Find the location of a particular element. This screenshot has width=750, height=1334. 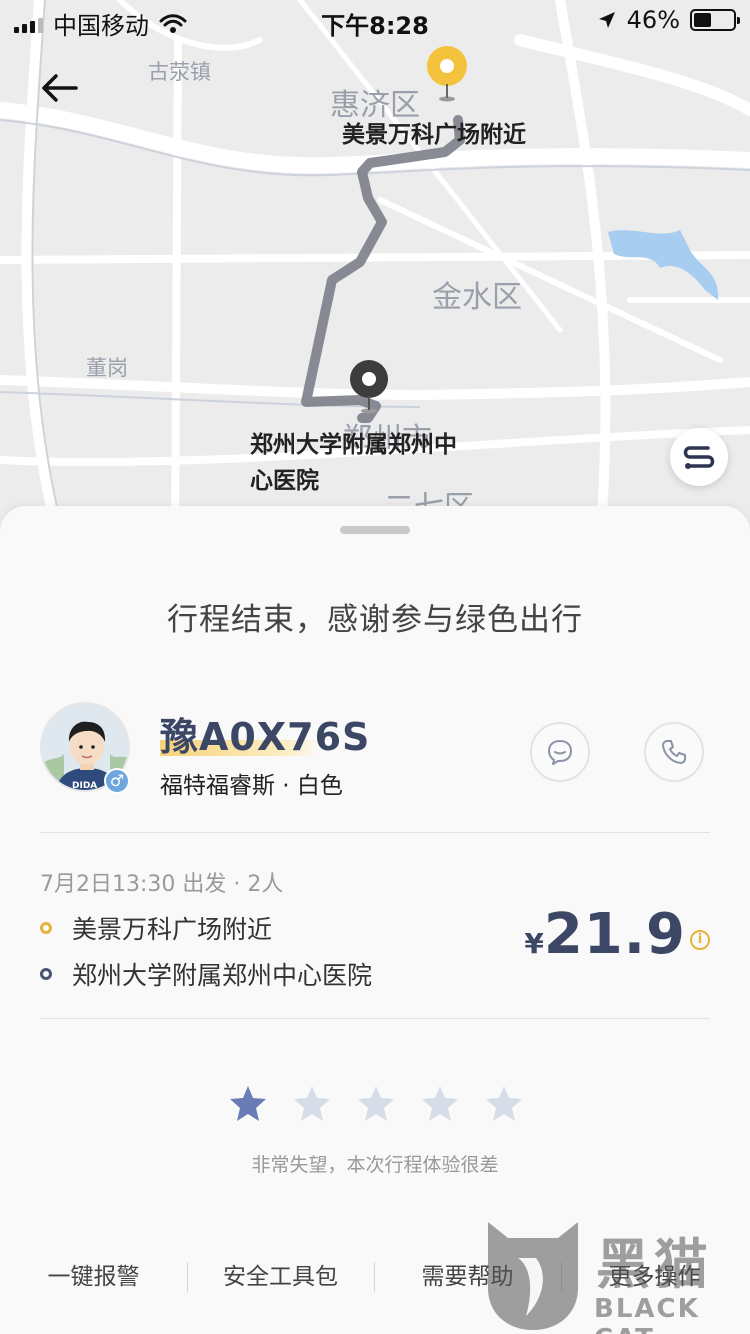

dropoff-label-line1: 郑州大学附属郑州中 is located at coordinates (353, 445).